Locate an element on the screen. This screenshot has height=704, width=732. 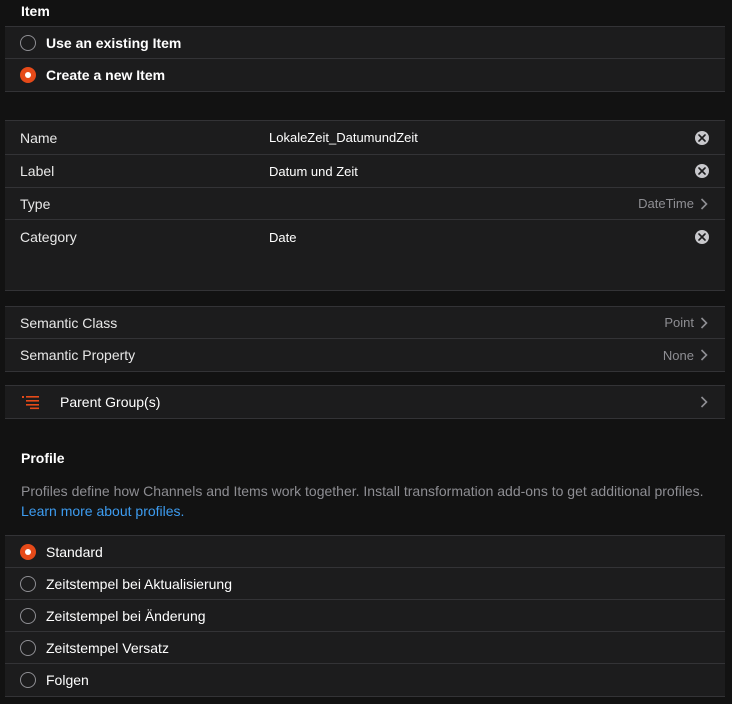
use-existing-item-option: Use an existing Item is located at coordinates (365, 43).